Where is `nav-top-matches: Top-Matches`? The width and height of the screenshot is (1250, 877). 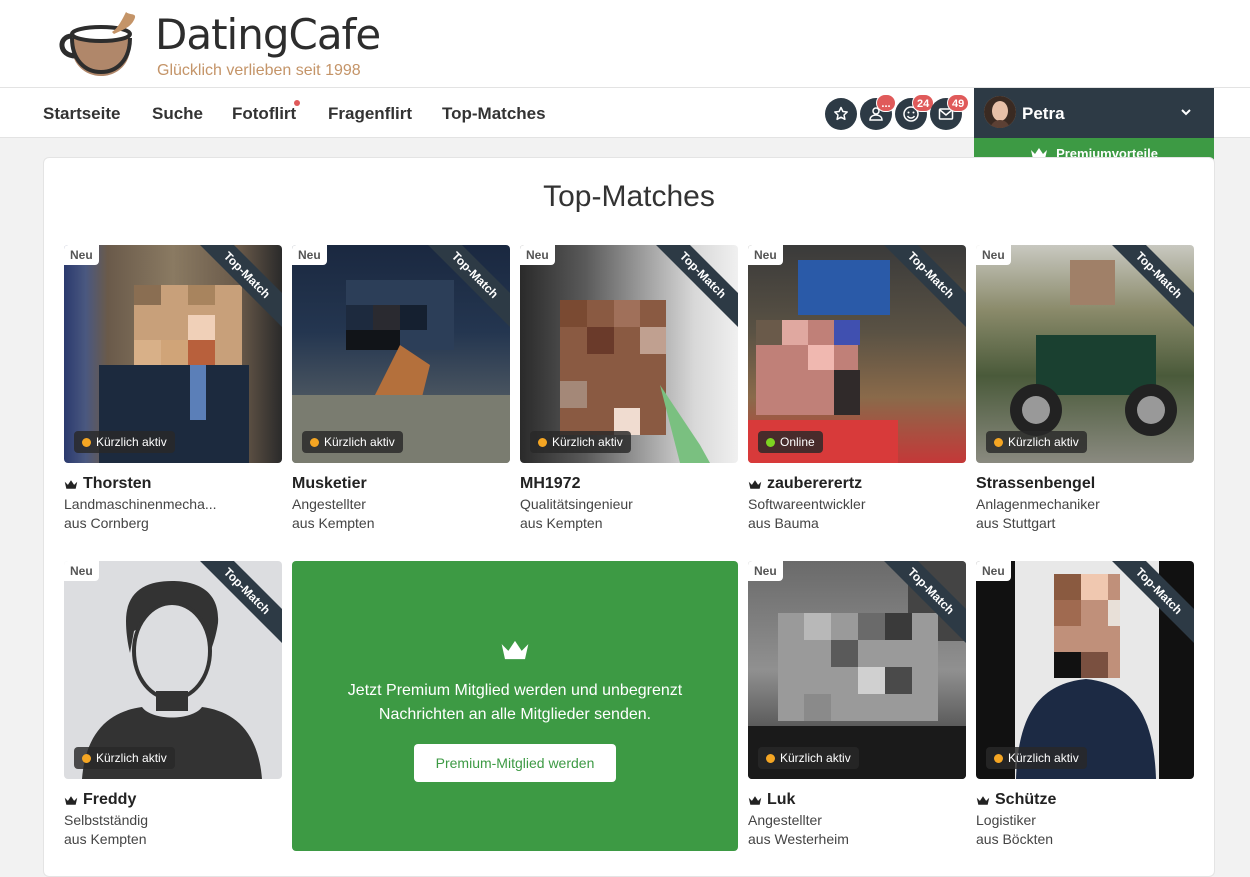
nav-top-matches: Top-Matches is located at coordinates (494, 114).